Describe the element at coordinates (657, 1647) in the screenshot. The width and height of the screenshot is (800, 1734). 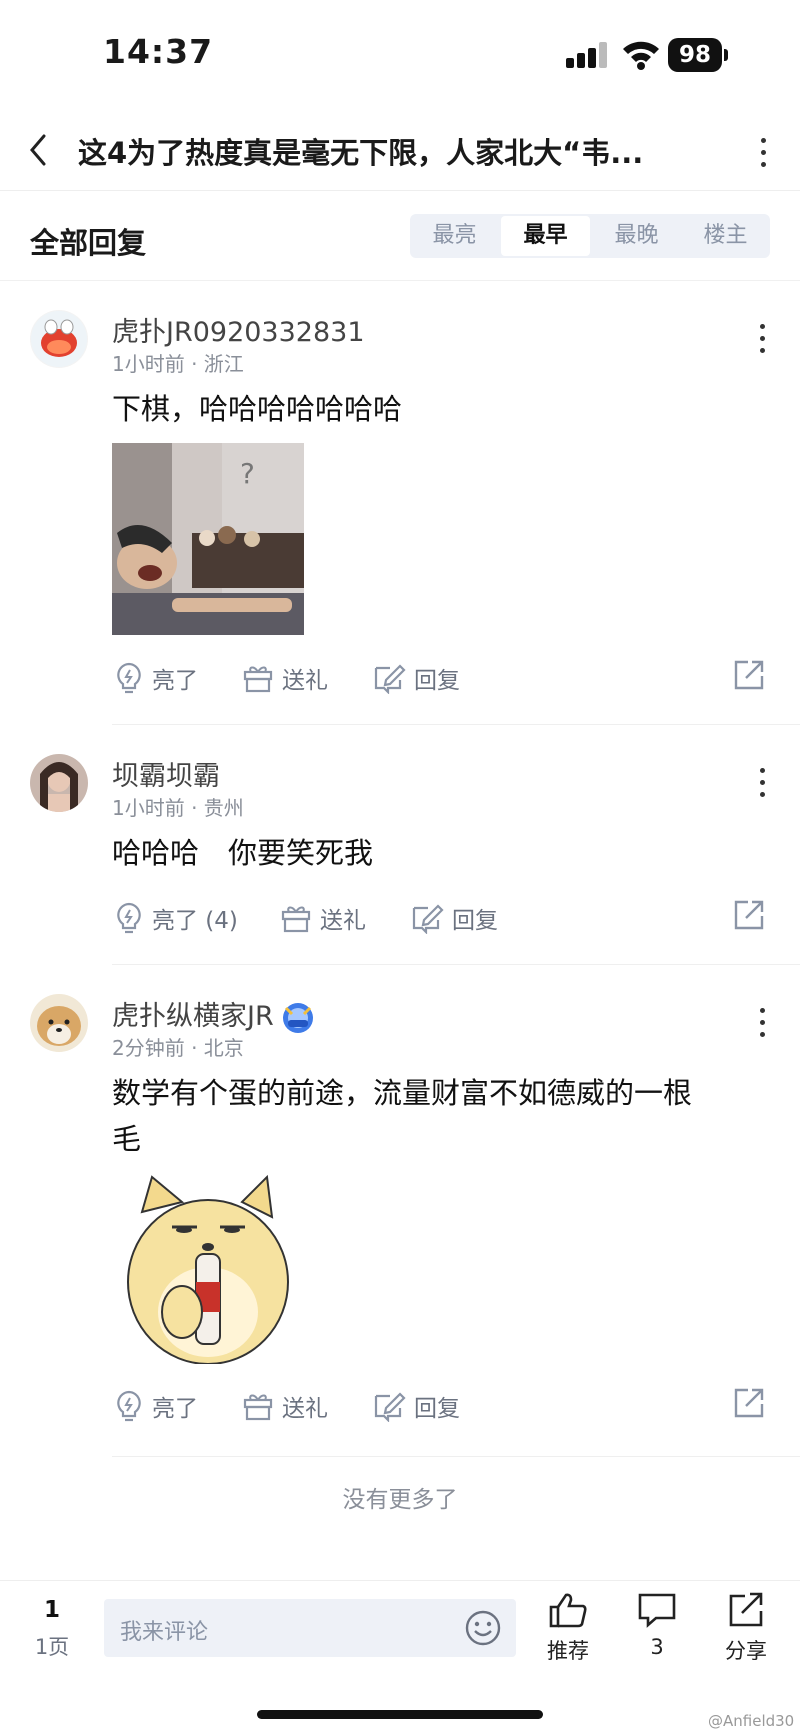
I see `comment-count: 3` at that location.